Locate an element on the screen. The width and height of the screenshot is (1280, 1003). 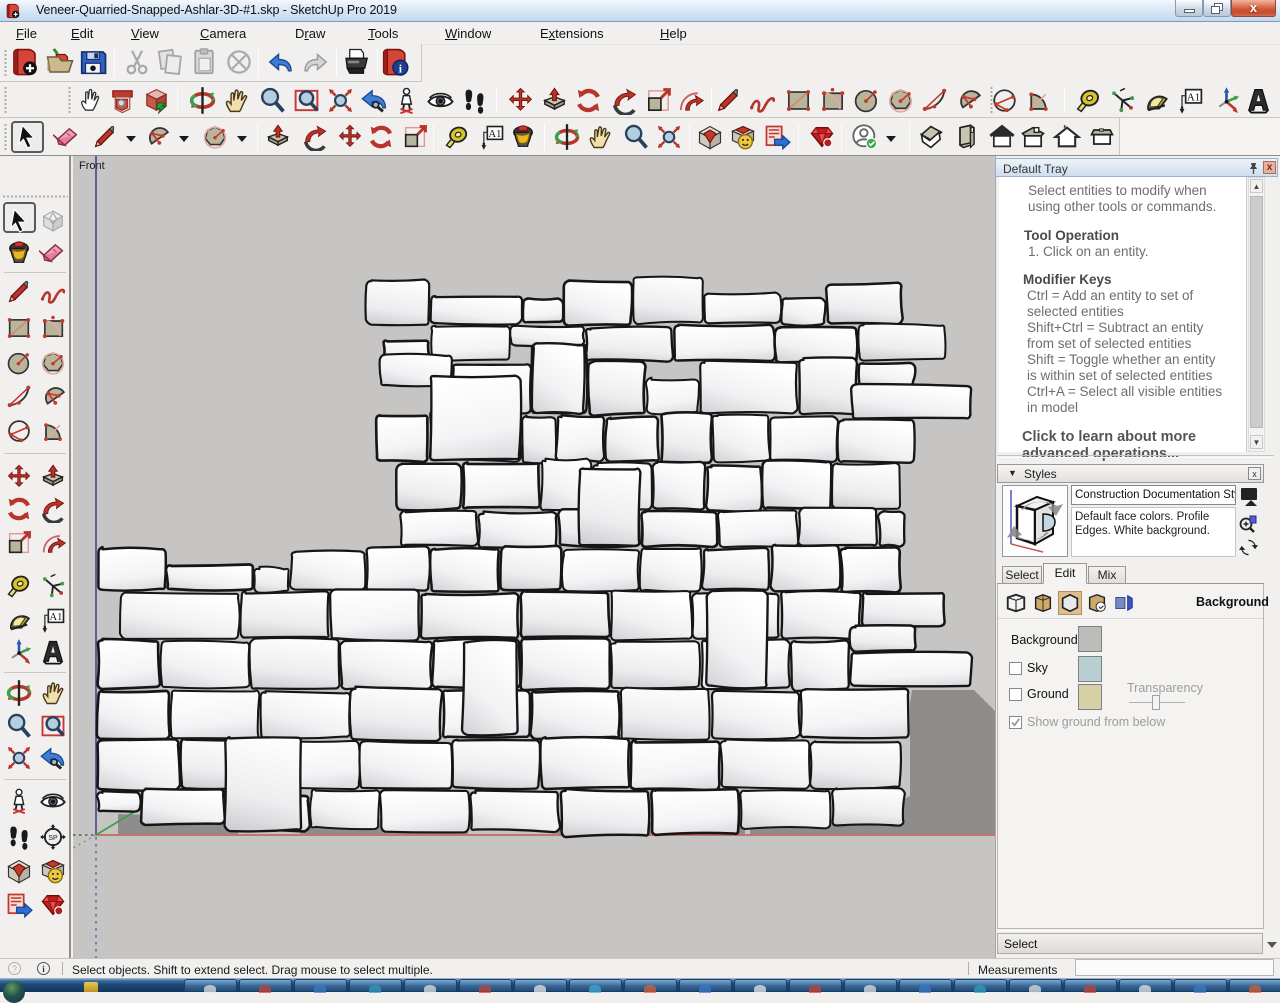
svg-text: SP is located at coordinates (53, 838).